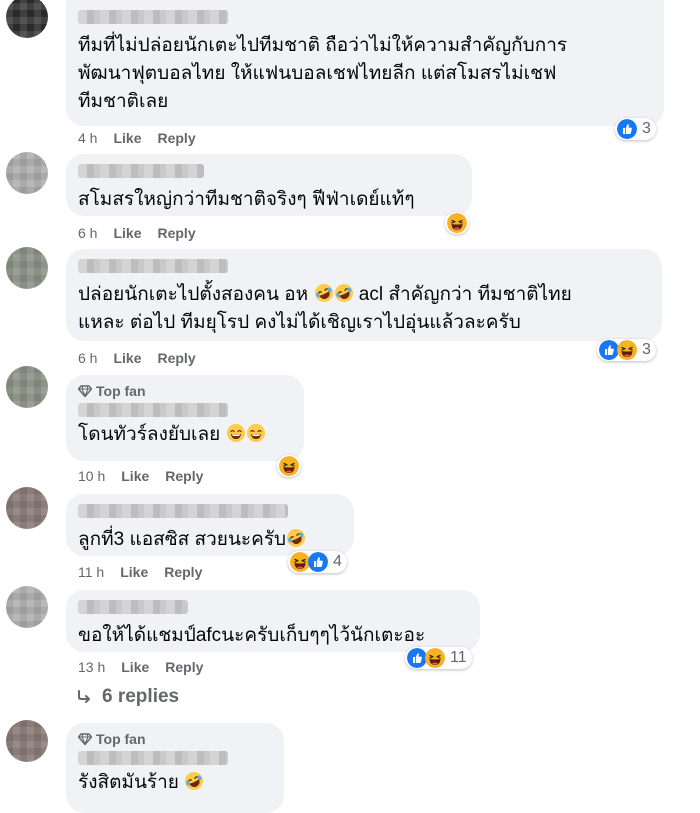  I want to click on comment-bubble: Top fan รังสิตมันร้าย, so click(175, 768).